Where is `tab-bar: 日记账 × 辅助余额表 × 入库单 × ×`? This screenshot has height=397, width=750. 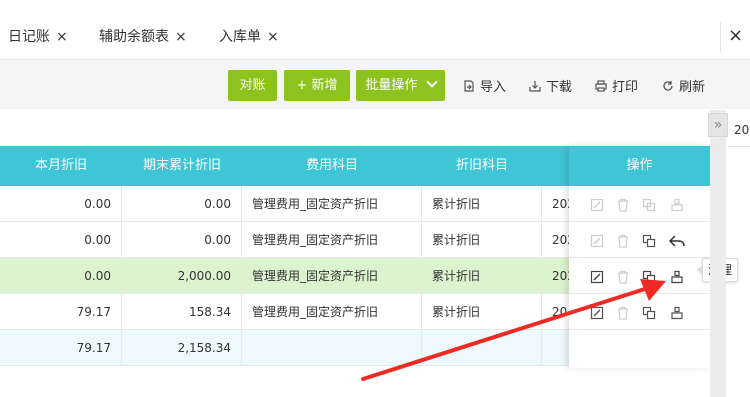
tab-bar: 日记账 × 辅助余额表 × 入库单 × × is located at coordinates (375, 36).